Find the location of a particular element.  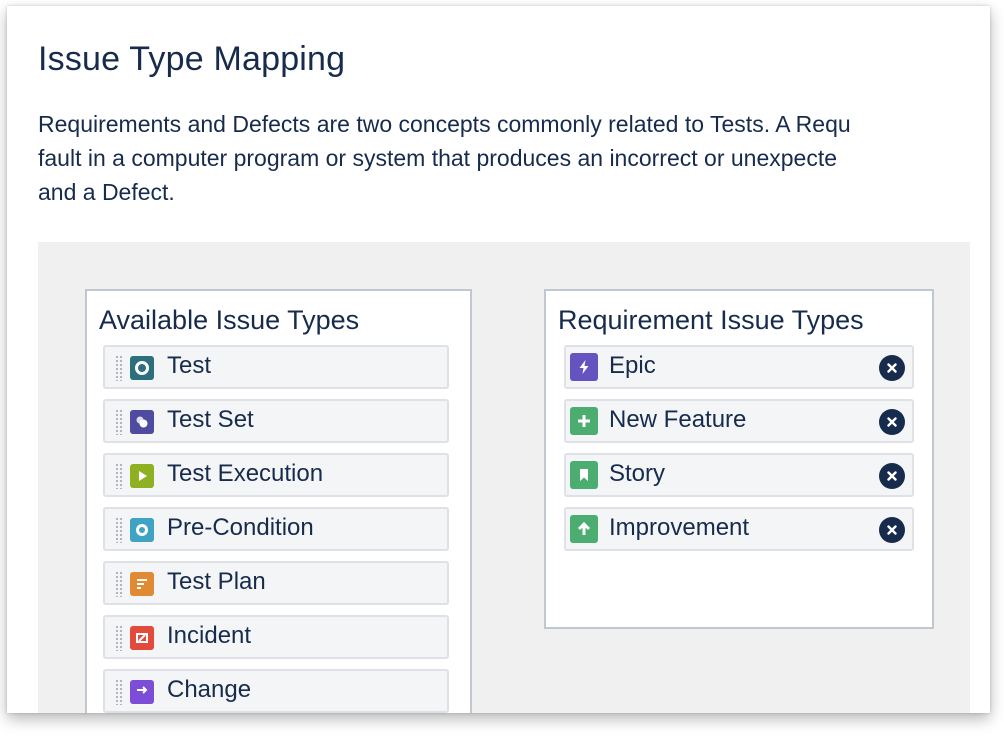

available-item-incident: Incident is located at coordinates (276, 637).